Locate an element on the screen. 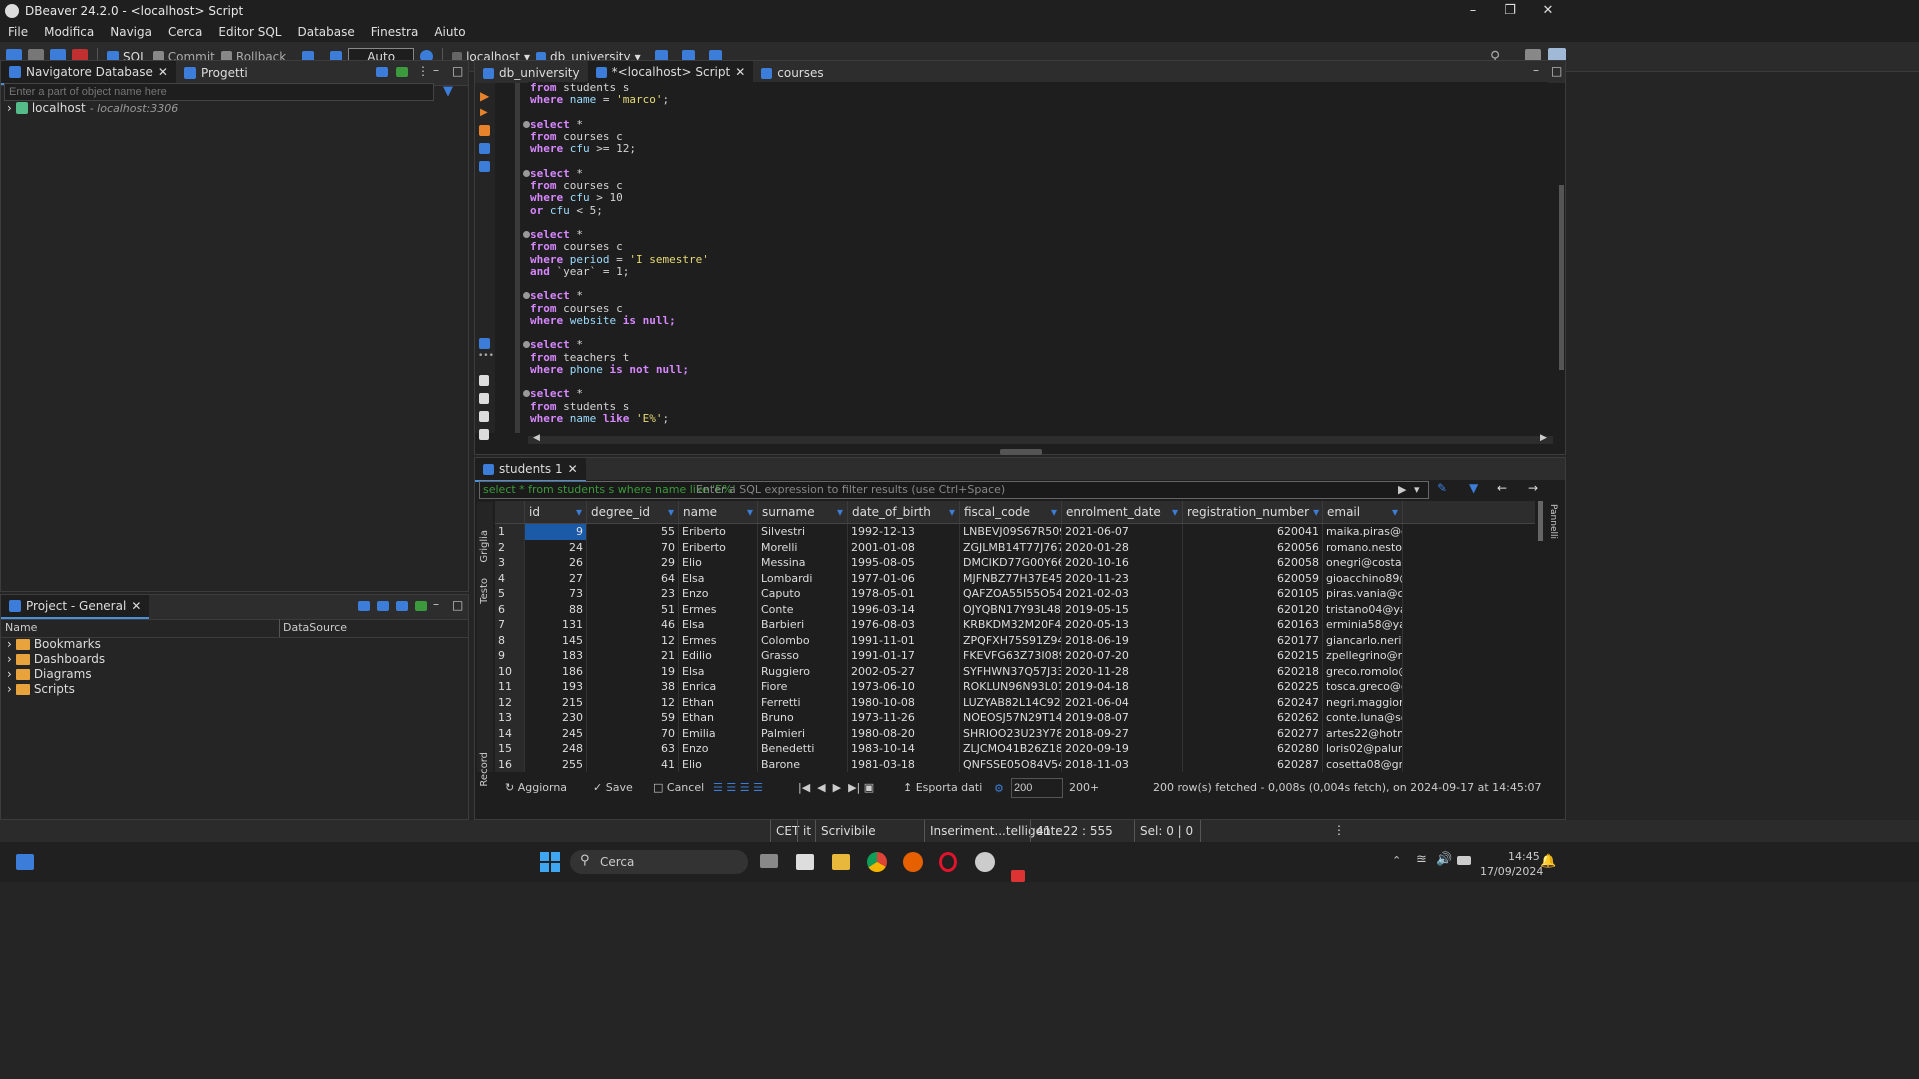  filter-options-icon: ▼ is located at coordinates (1473, 488).